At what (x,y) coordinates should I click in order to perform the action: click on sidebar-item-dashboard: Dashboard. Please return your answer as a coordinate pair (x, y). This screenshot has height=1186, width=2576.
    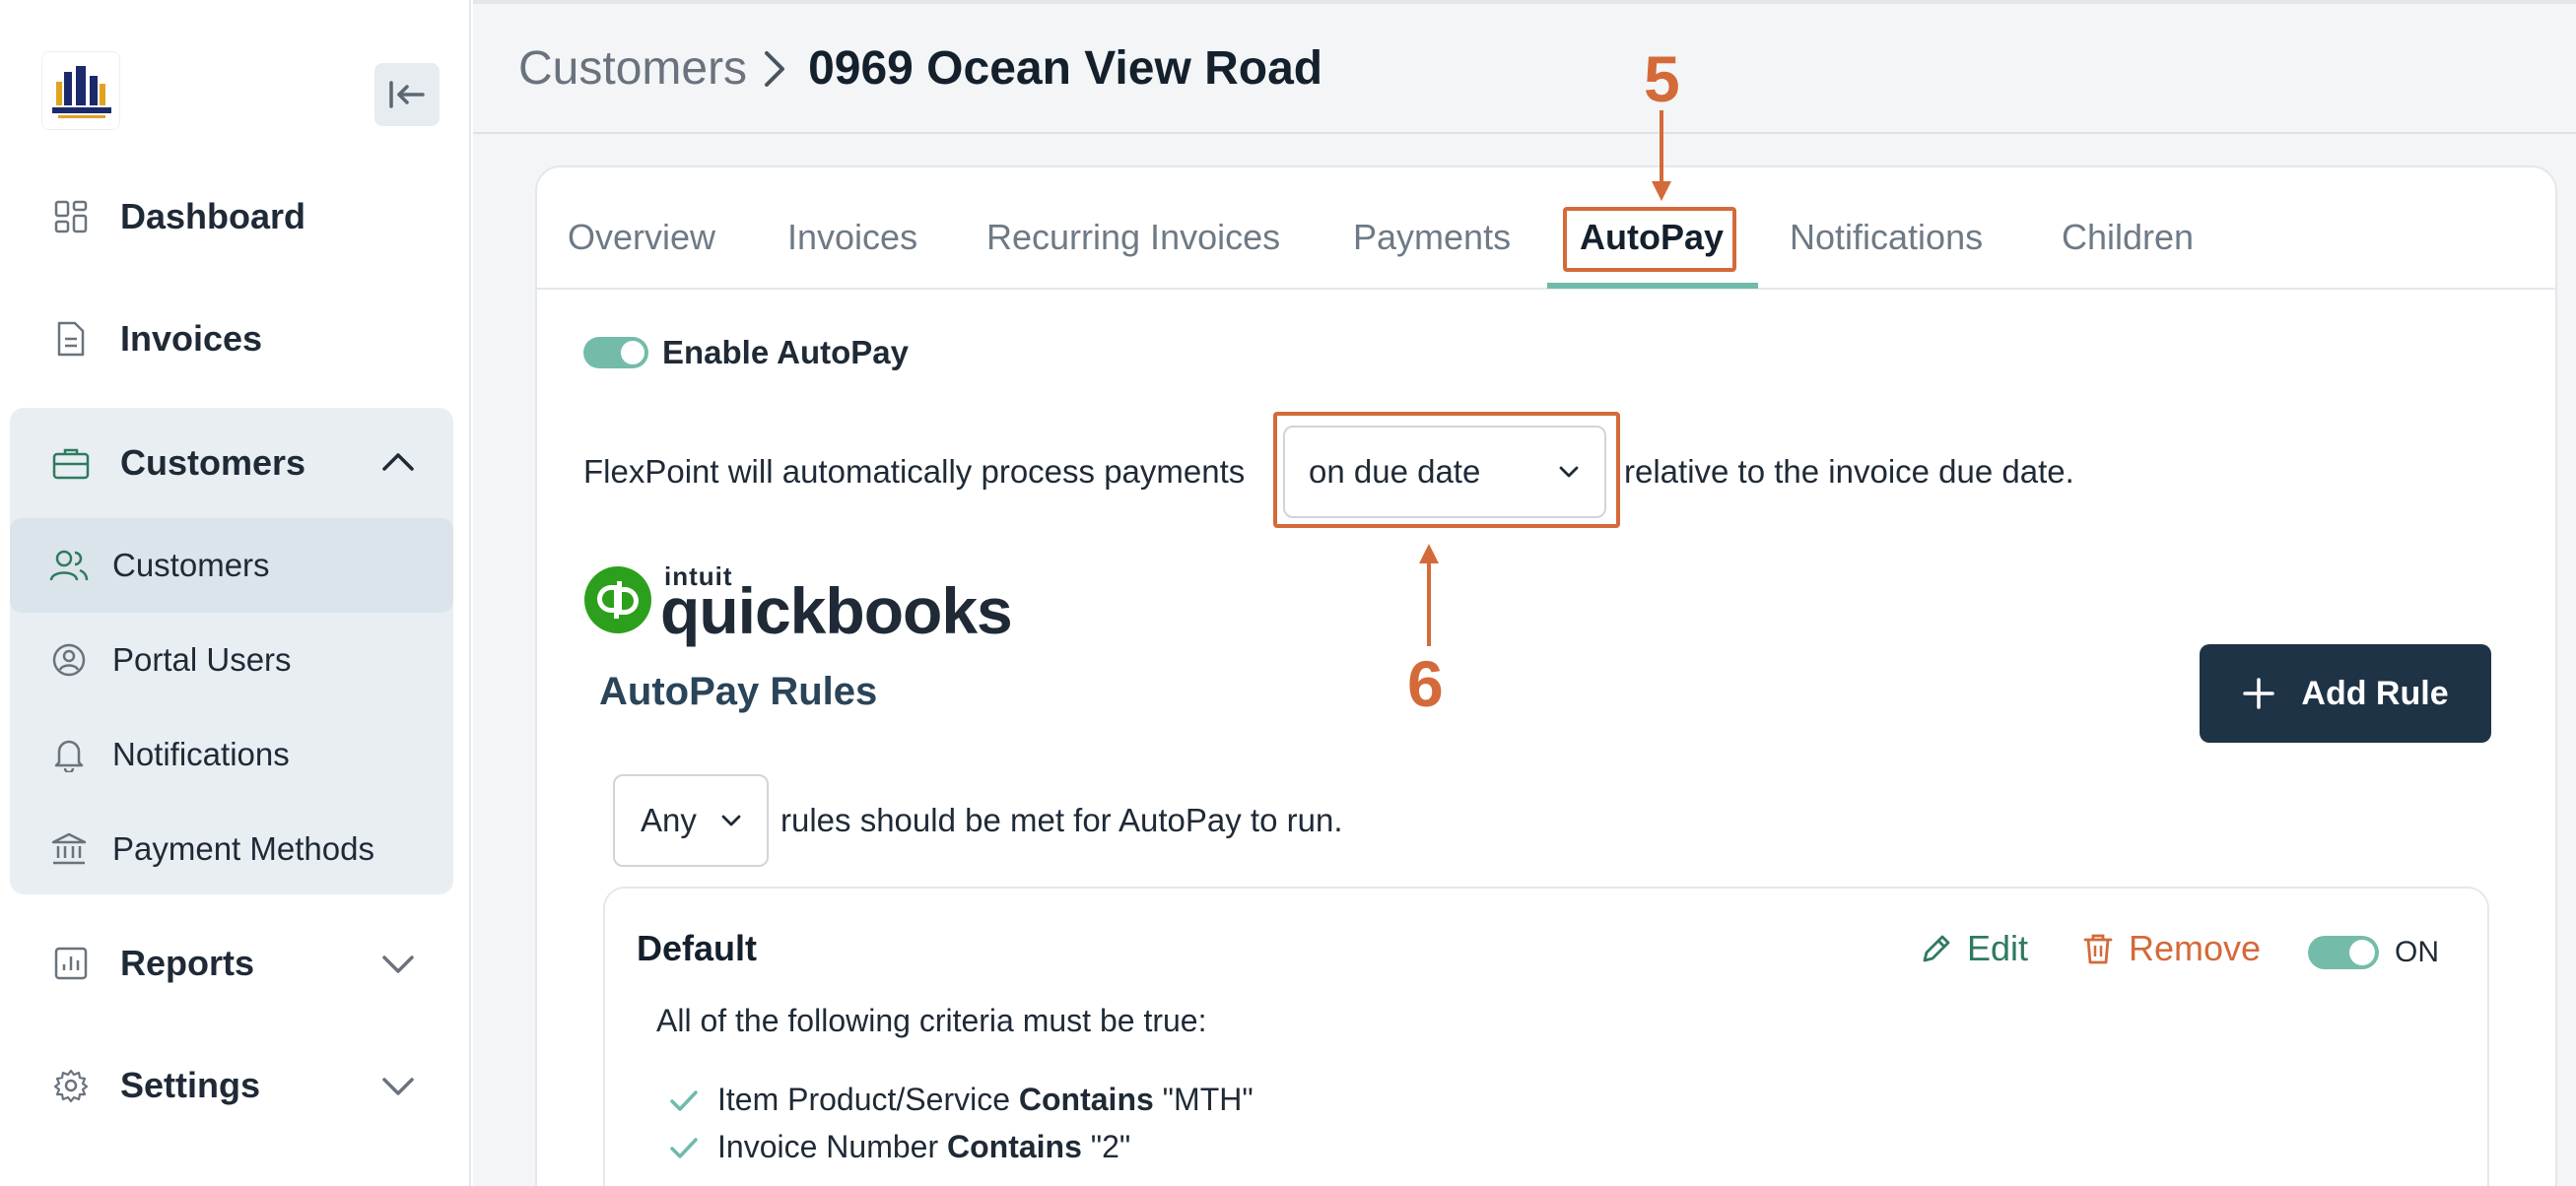
    Looking at the image, I should click on (231, 217).